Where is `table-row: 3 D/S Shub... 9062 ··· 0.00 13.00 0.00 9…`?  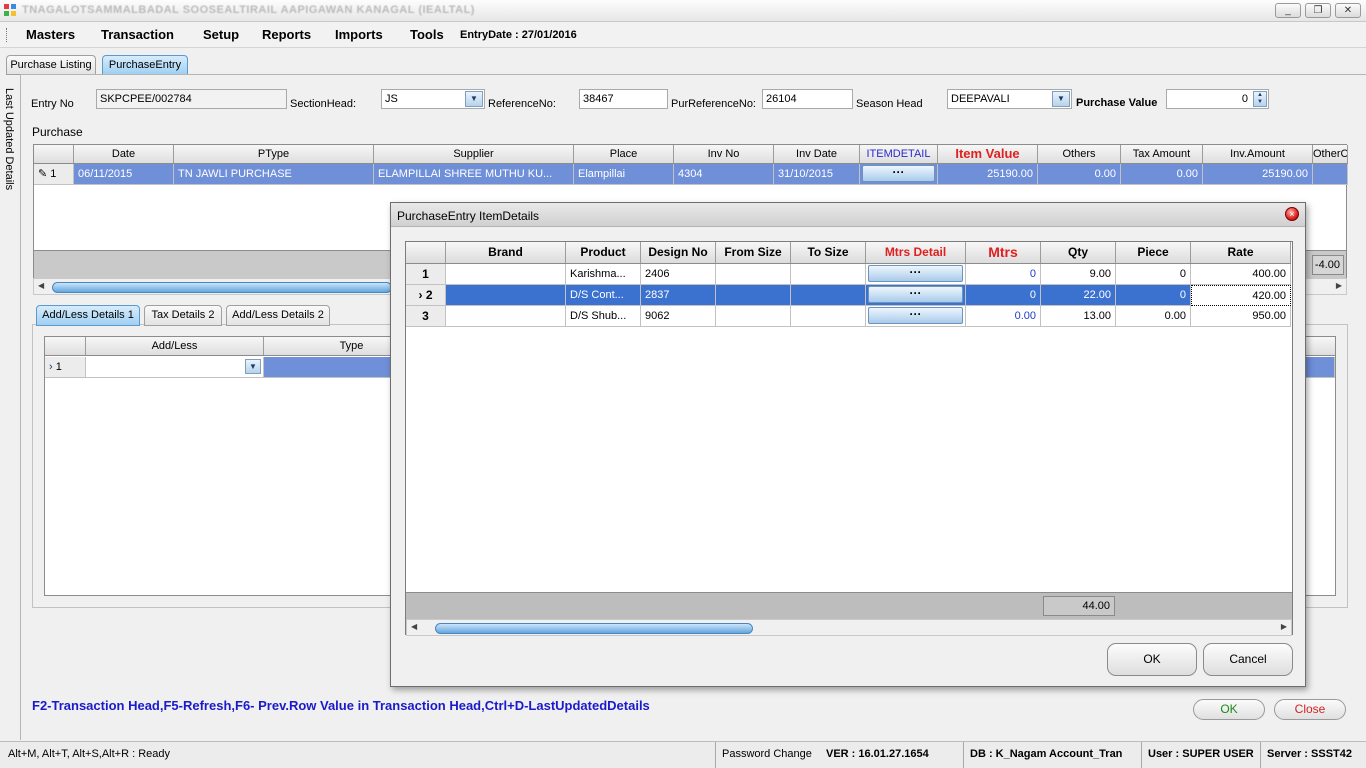
table-row: 3 D/S Shub... 9062 ··· 0.00 13.00 0.00 9… is located at coordinates (848, 316).